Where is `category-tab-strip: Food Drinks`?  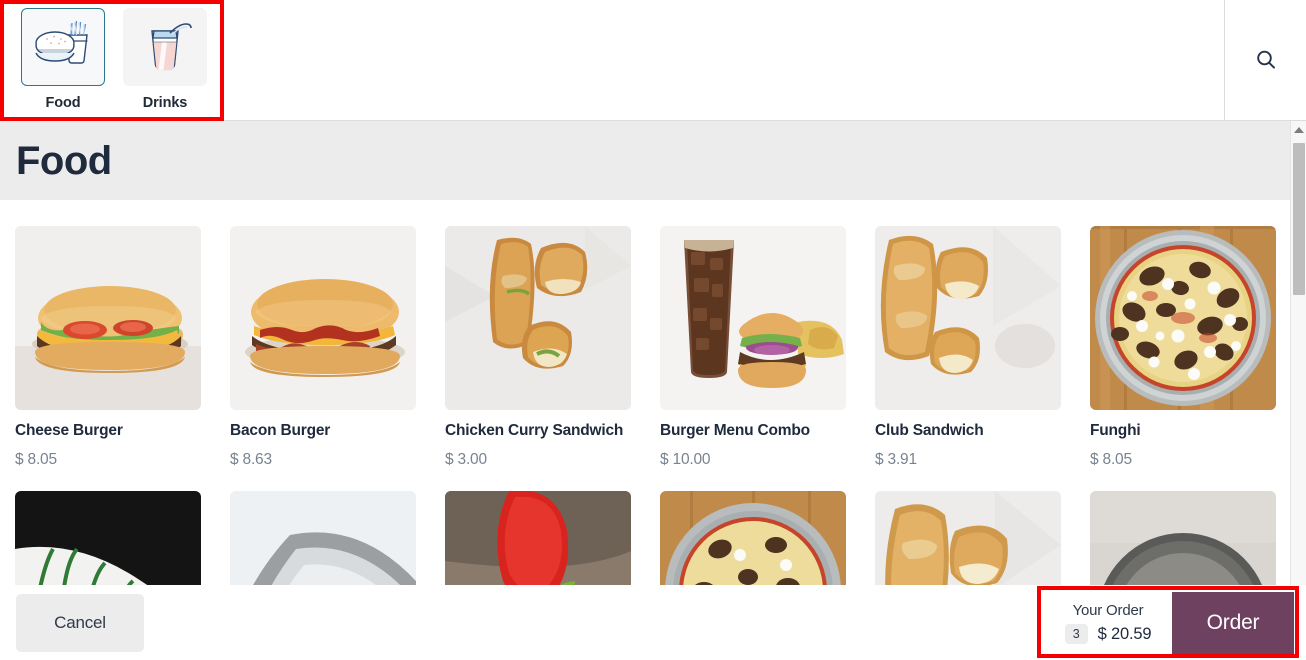 category-tab-strip: Food Drinks is located at coordinates (109, 60).